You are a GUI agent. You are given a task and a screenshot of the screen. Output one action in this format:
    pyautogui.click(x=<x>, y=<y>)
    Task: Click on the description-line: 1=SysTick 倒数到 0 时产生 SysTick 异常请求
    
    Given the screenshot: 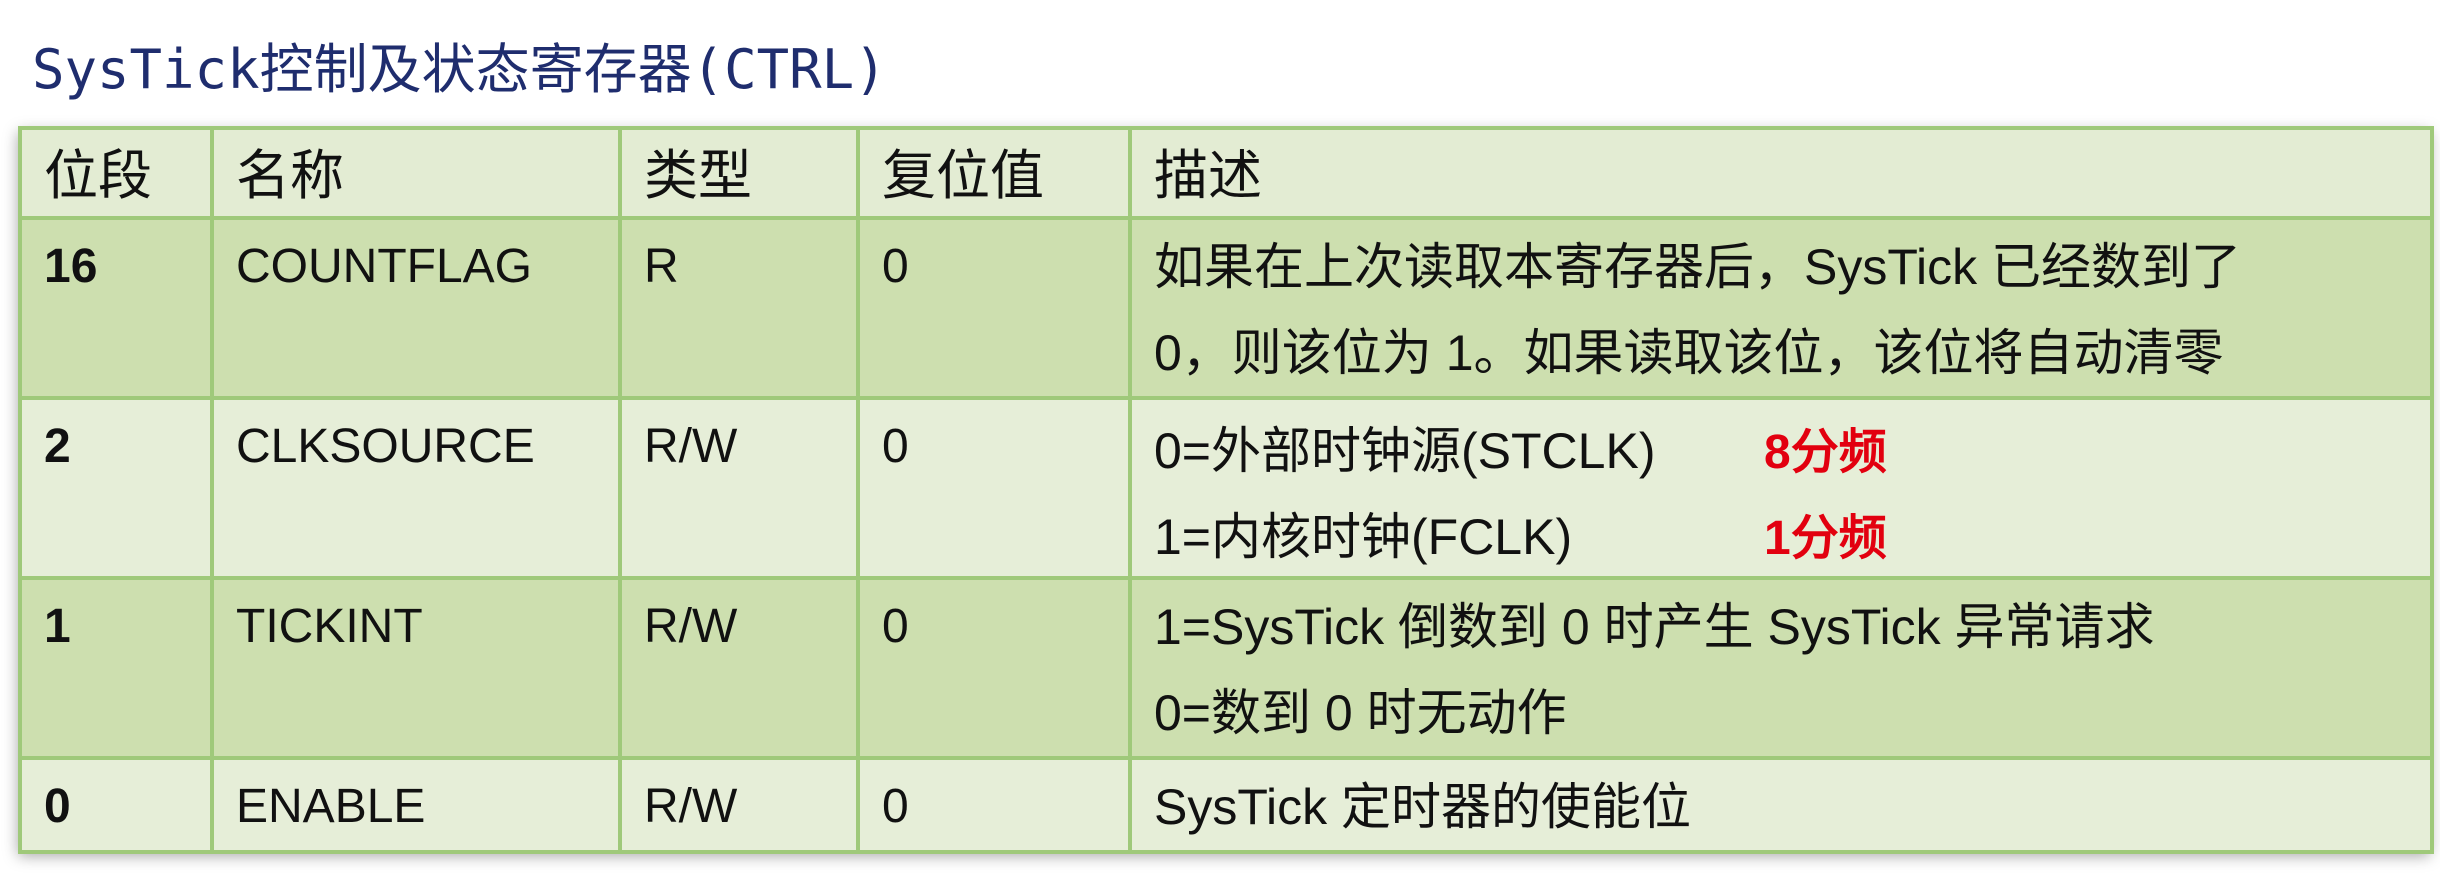 What is the action you would take?
    pyautogui.click(x=1654, y=627)
    